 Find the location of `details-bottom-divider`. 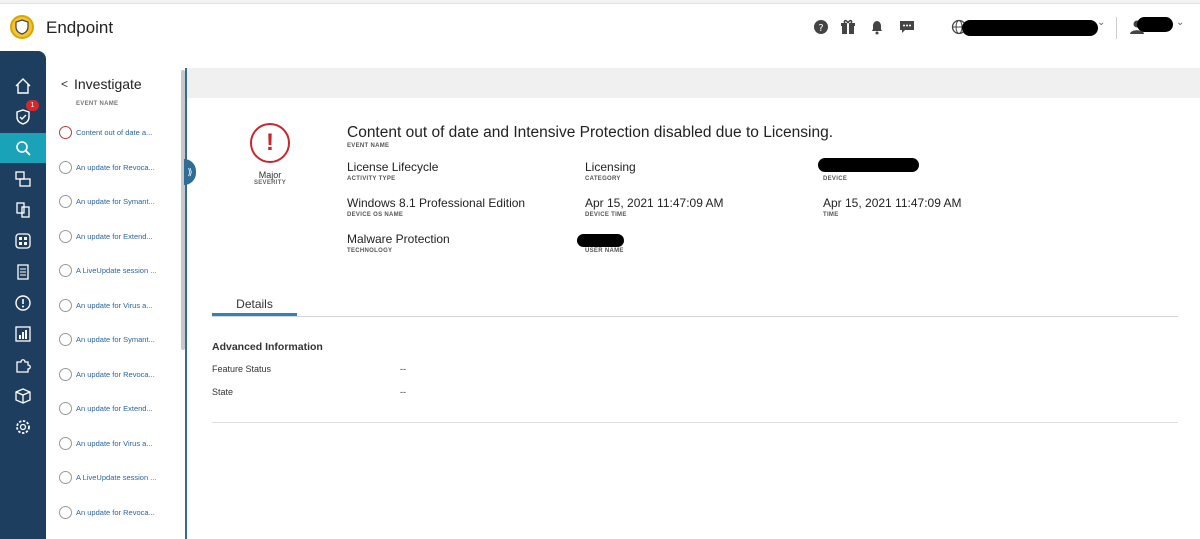

details-bottom-divider is located at coordinates (695, 422).